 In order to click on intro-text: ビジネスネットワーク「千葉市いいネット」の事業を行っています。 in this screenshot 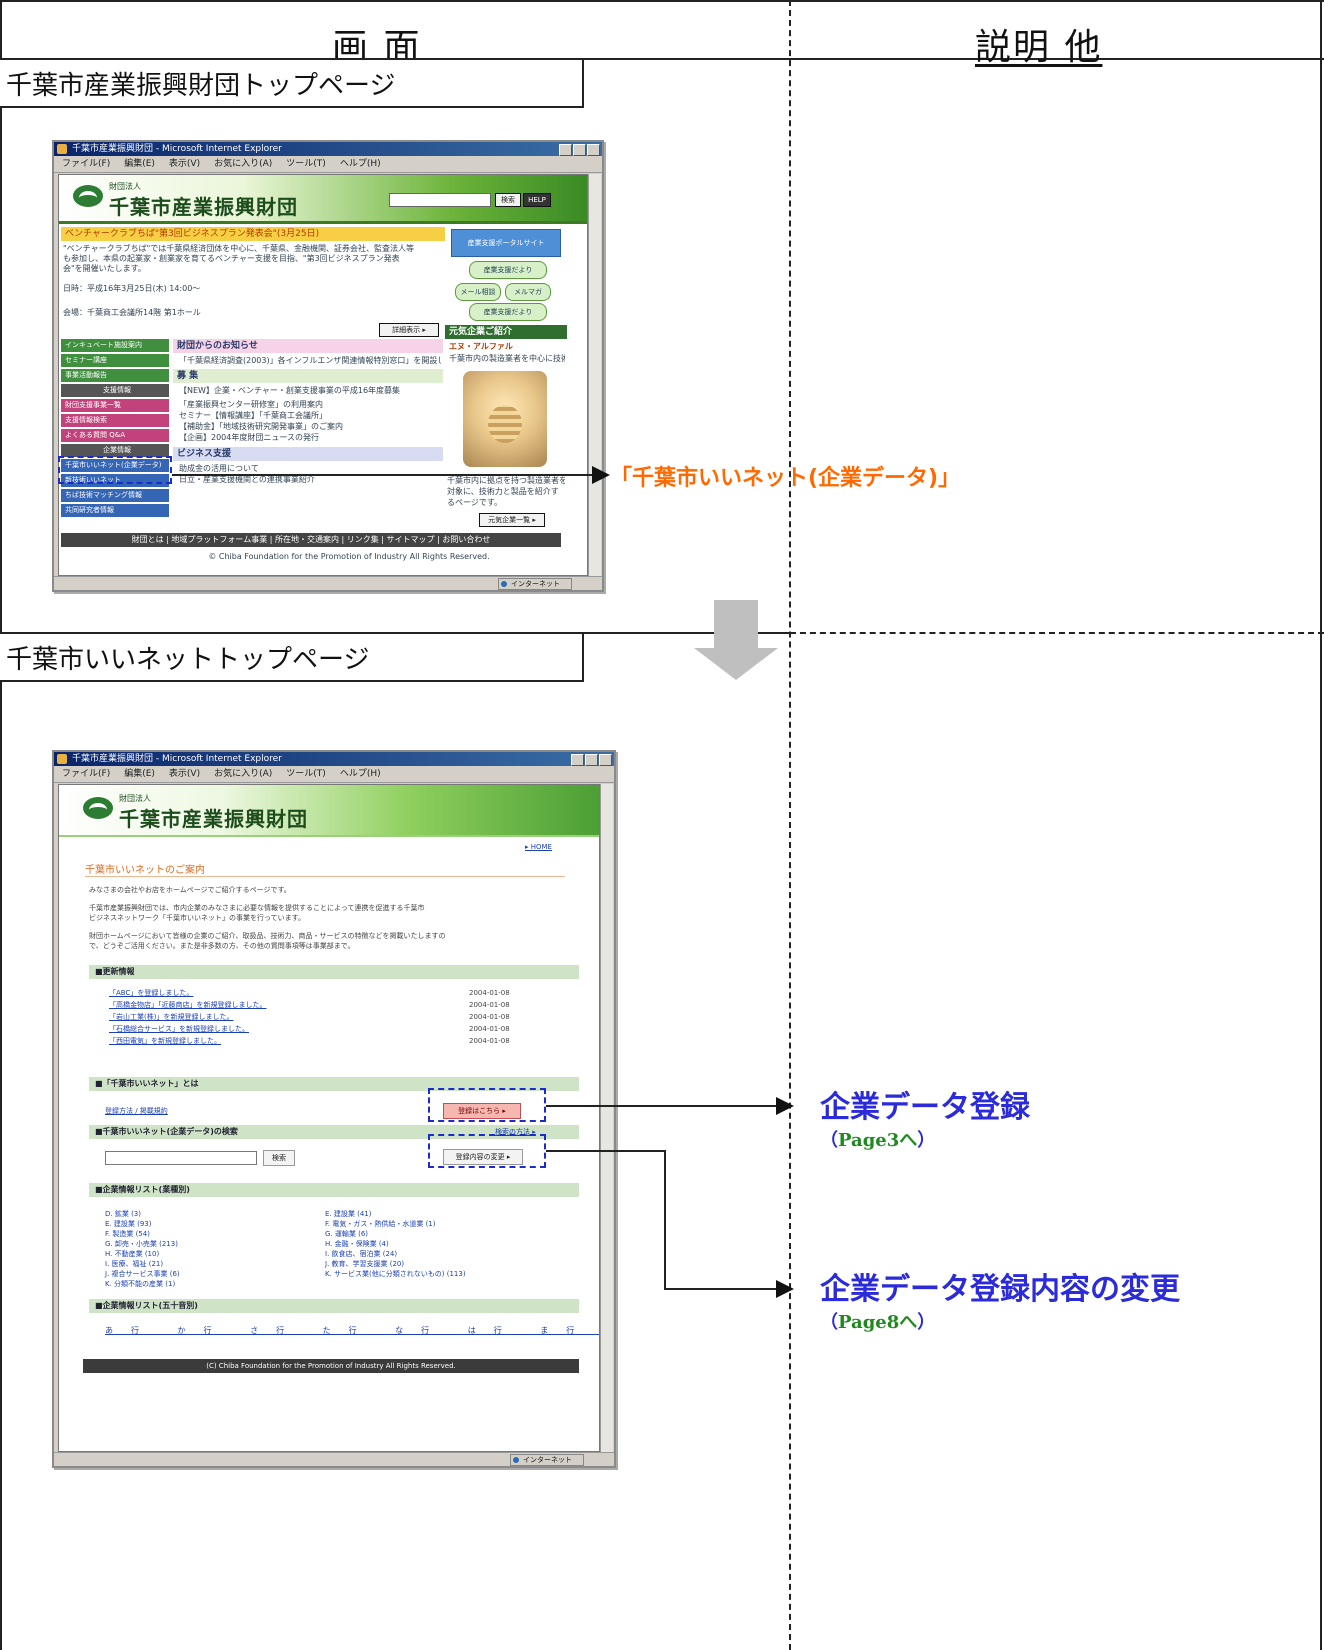, I will do `click(197, 918)`.